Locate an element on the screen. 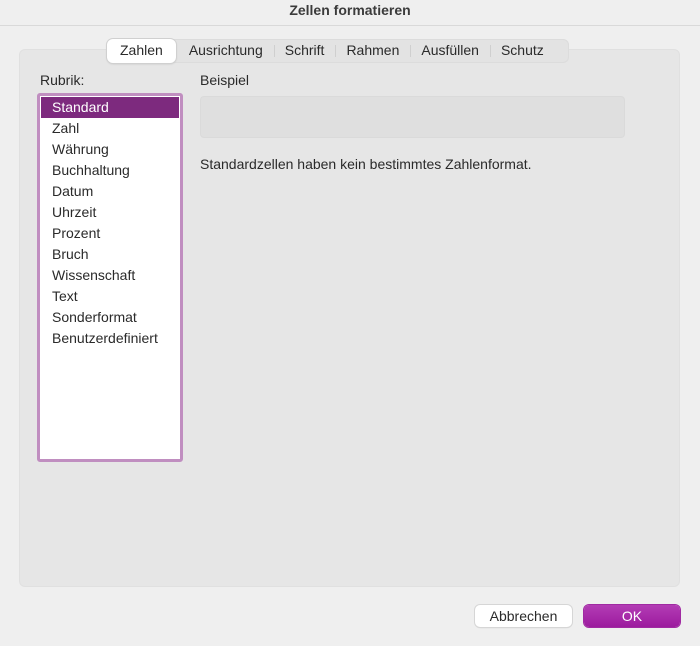  sample-label: Beispiel is located at coordinates (225, 80).